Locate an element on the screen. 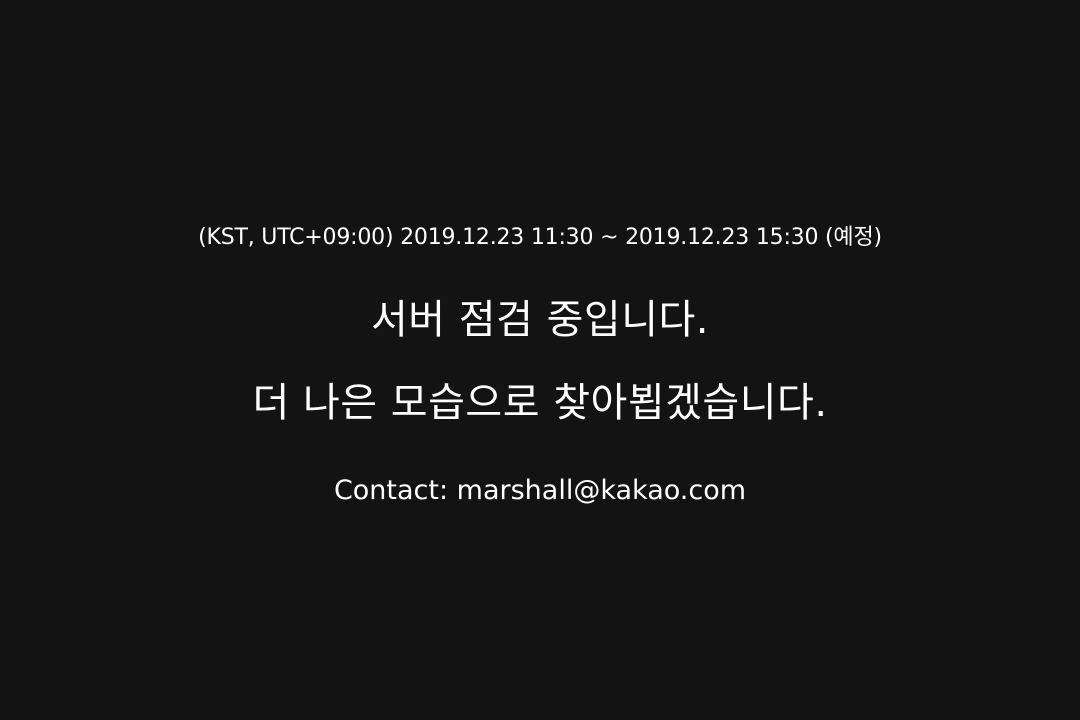  maintenance-subheadline: 더 나은 모습으로 찾아뵙겠습니다. is located at coordinates (540, 403).